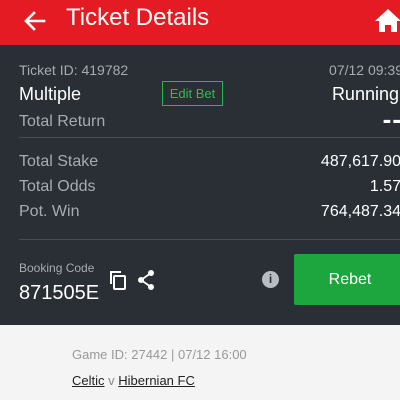  I want to click on booking-code: 871505E, so click(59, 293).